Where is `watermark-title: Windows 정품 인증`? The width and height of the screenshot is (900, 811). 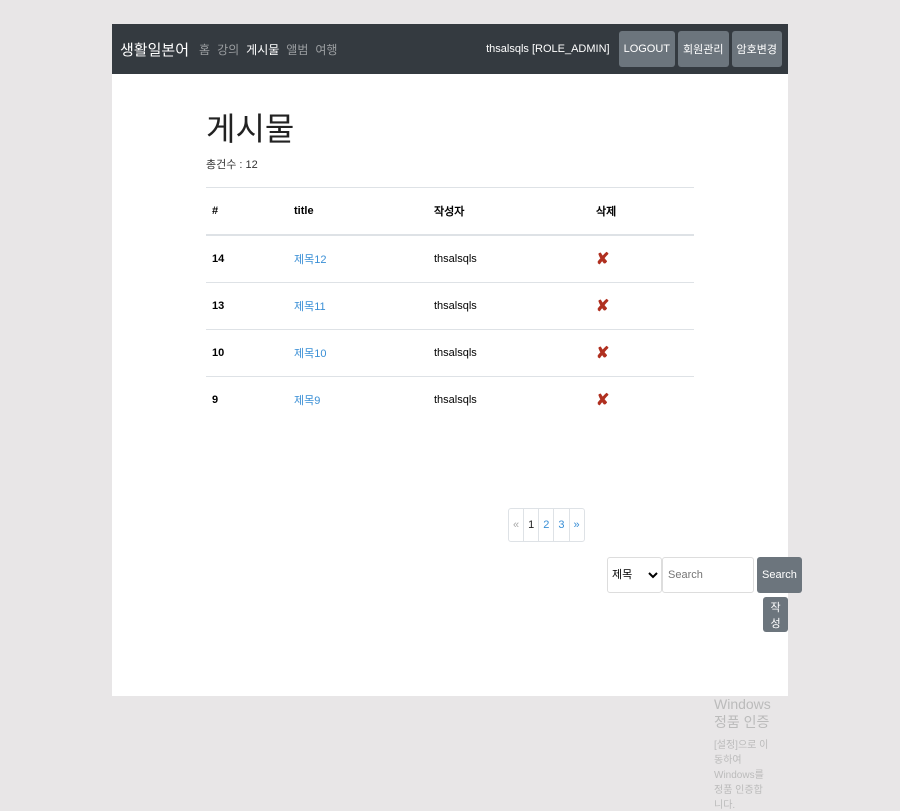 watermark-title: Windows 정품 인증 is located at coordinates (742, 713).